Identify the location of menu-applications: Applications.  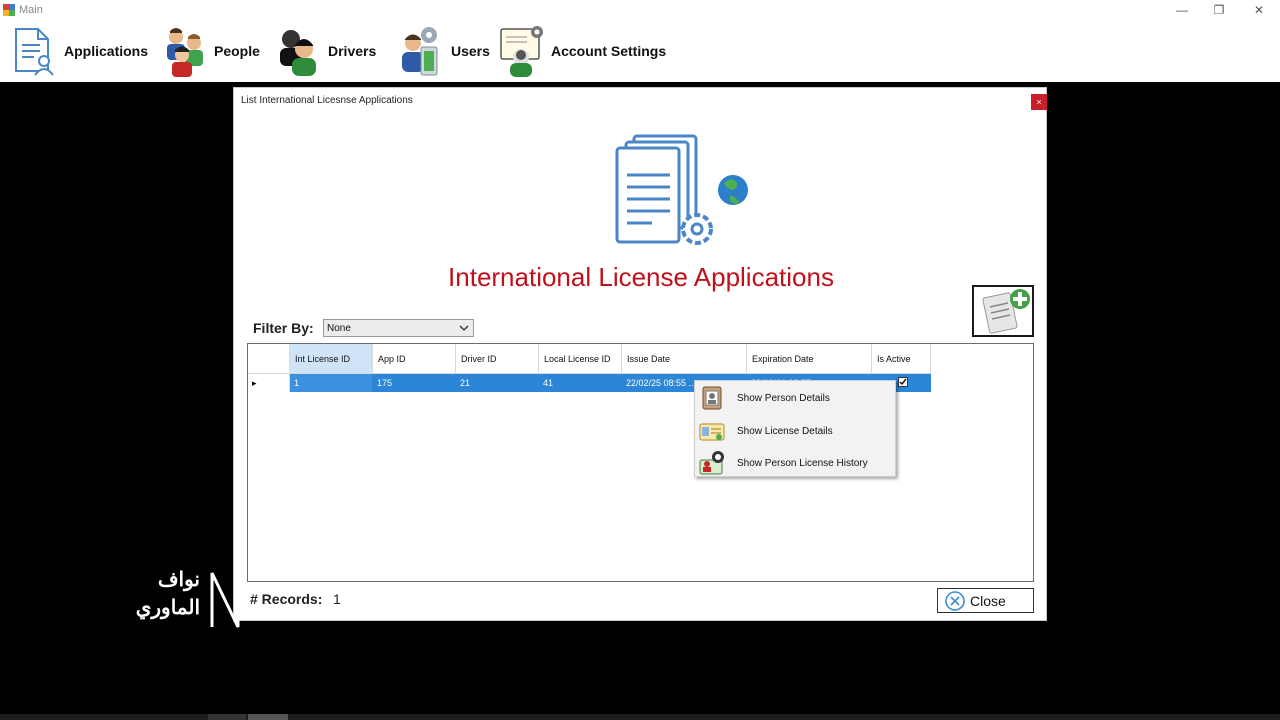
(79, 51).